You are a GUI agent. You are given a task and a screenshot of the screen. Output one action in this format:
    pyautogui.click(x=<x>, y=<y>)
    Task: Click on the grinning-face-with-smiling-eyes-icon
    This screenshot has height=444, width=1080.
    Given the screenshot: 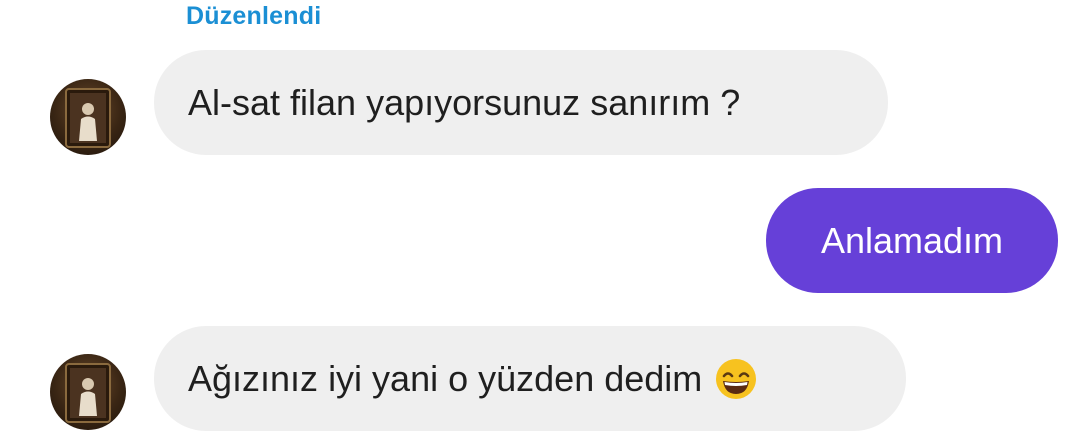 What is the action you would take?
    pyautogui.click(x=736, y=378)
    